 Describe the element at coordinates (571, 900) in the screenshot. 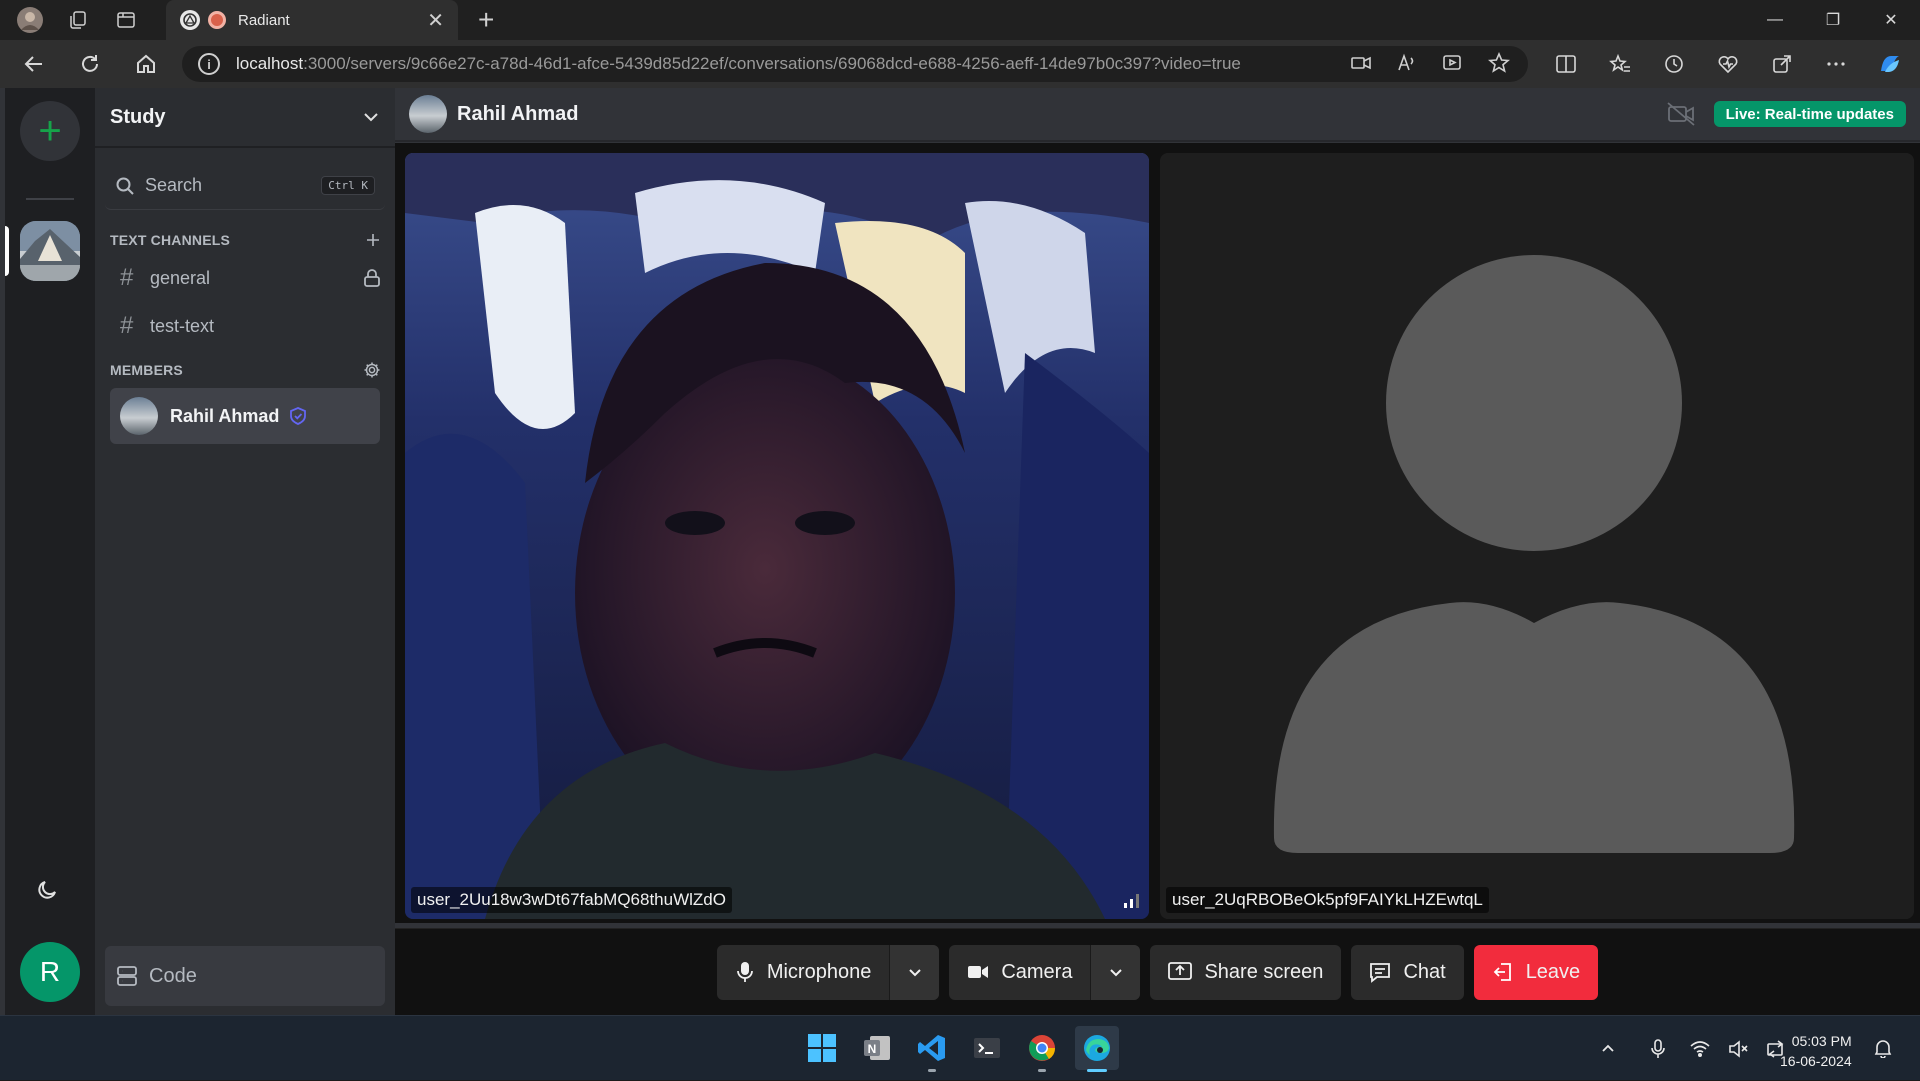

I see `participant-name: user_2Uu18w3wDt67fabMQ68thuWlZdO` at that location.